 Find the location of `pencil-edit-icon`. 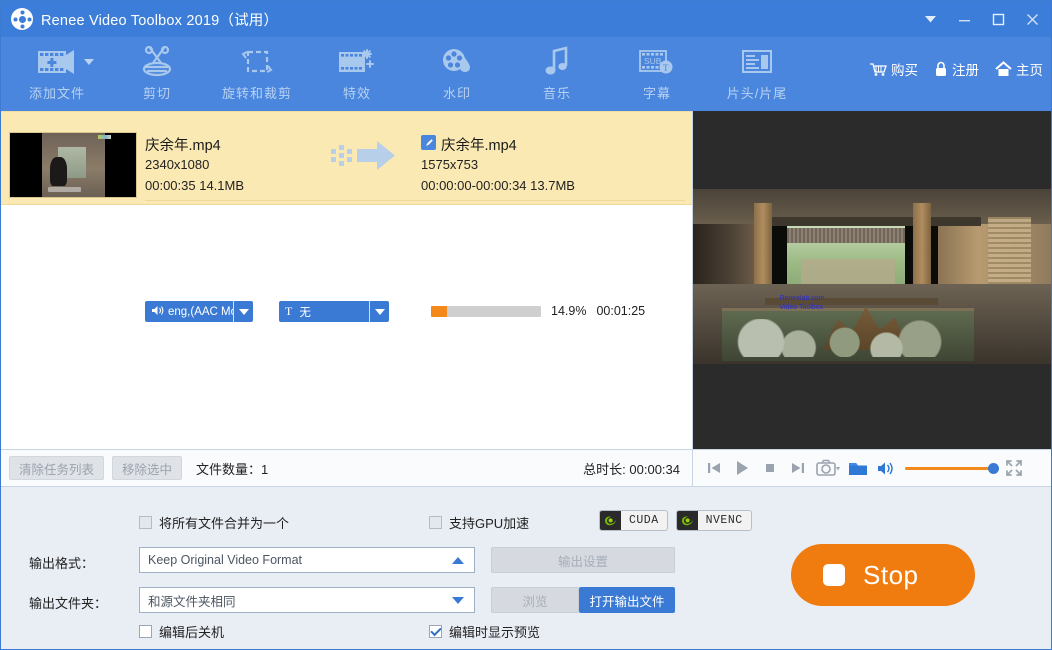

pencil-edit-icon is located at coordinates (428, 142).